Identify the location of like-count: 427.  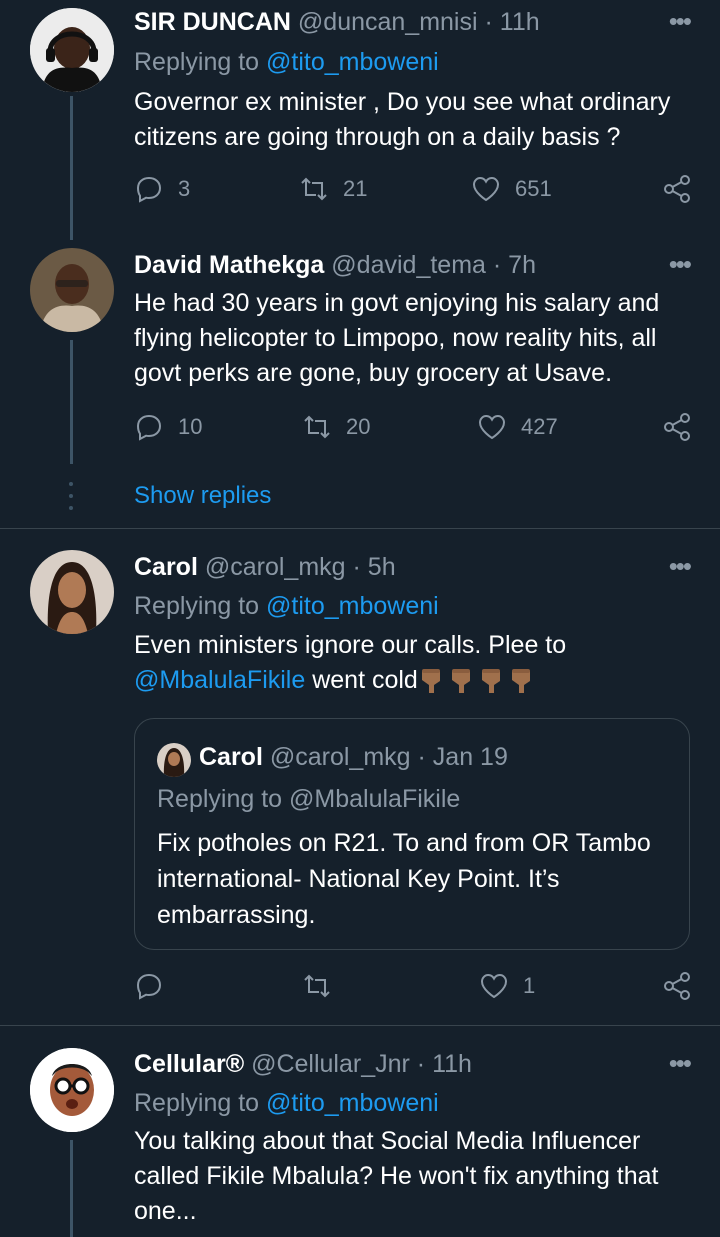
(539, 426).